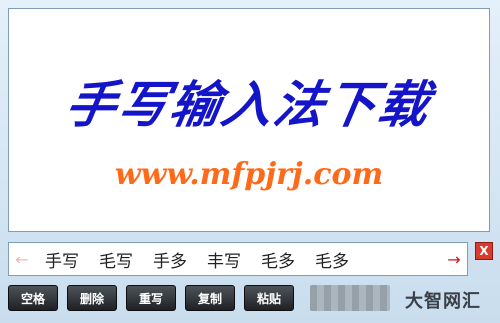  What do you see at coordinates (443, 301) in the screenshot?
I see `watermark-text: 大智网汇` at bounding box center [443, 301].